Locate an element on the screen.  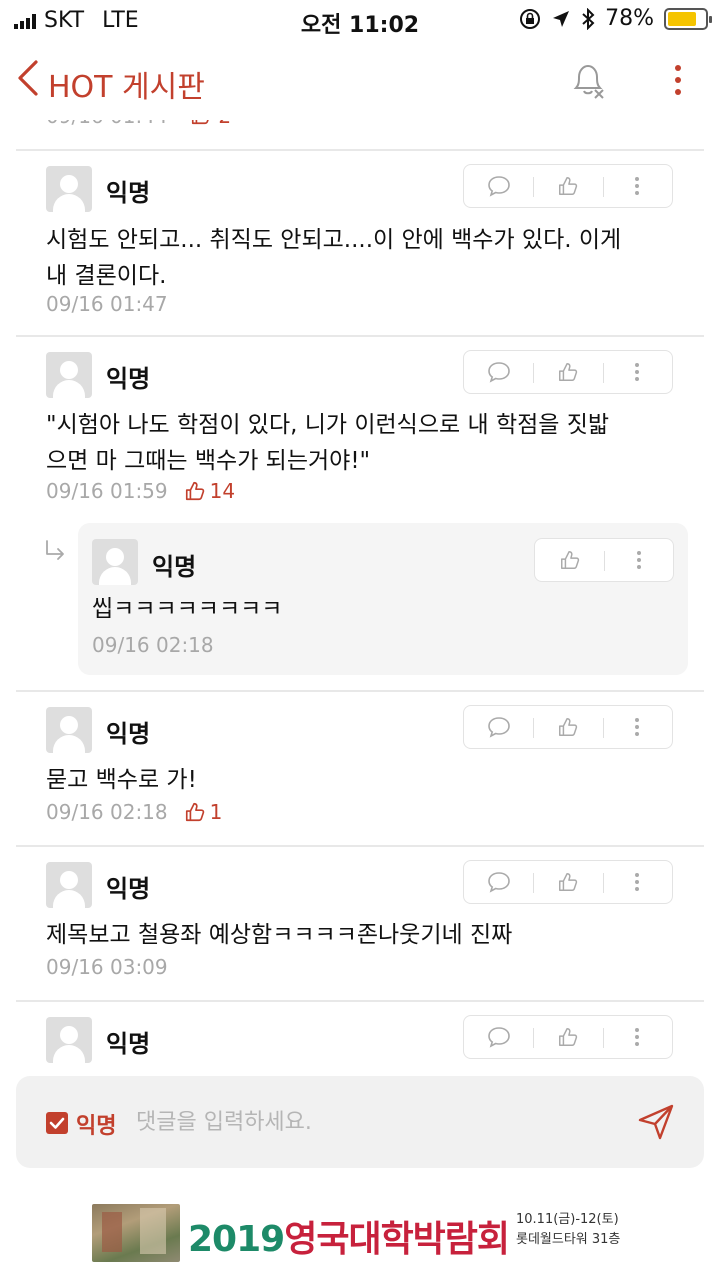
location-icon is located at coordinates (561, 18).